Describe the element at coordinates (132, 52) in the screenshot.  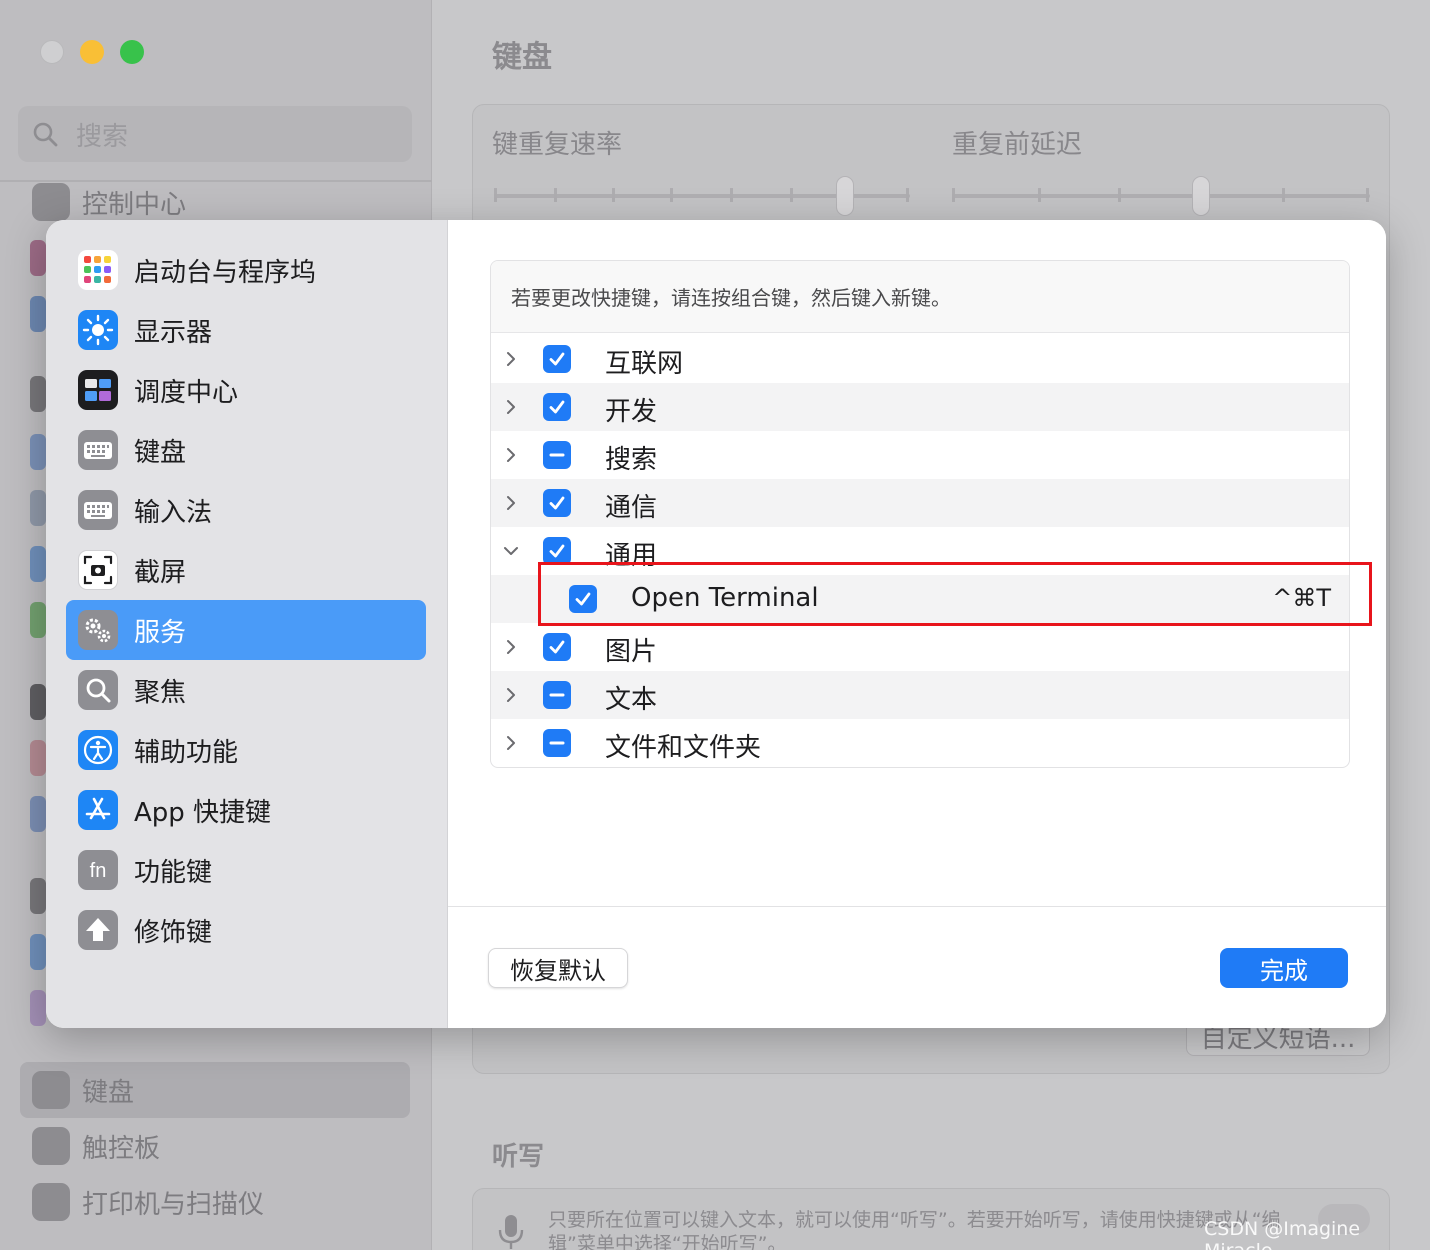
I see `maximize-window-button` at that location.